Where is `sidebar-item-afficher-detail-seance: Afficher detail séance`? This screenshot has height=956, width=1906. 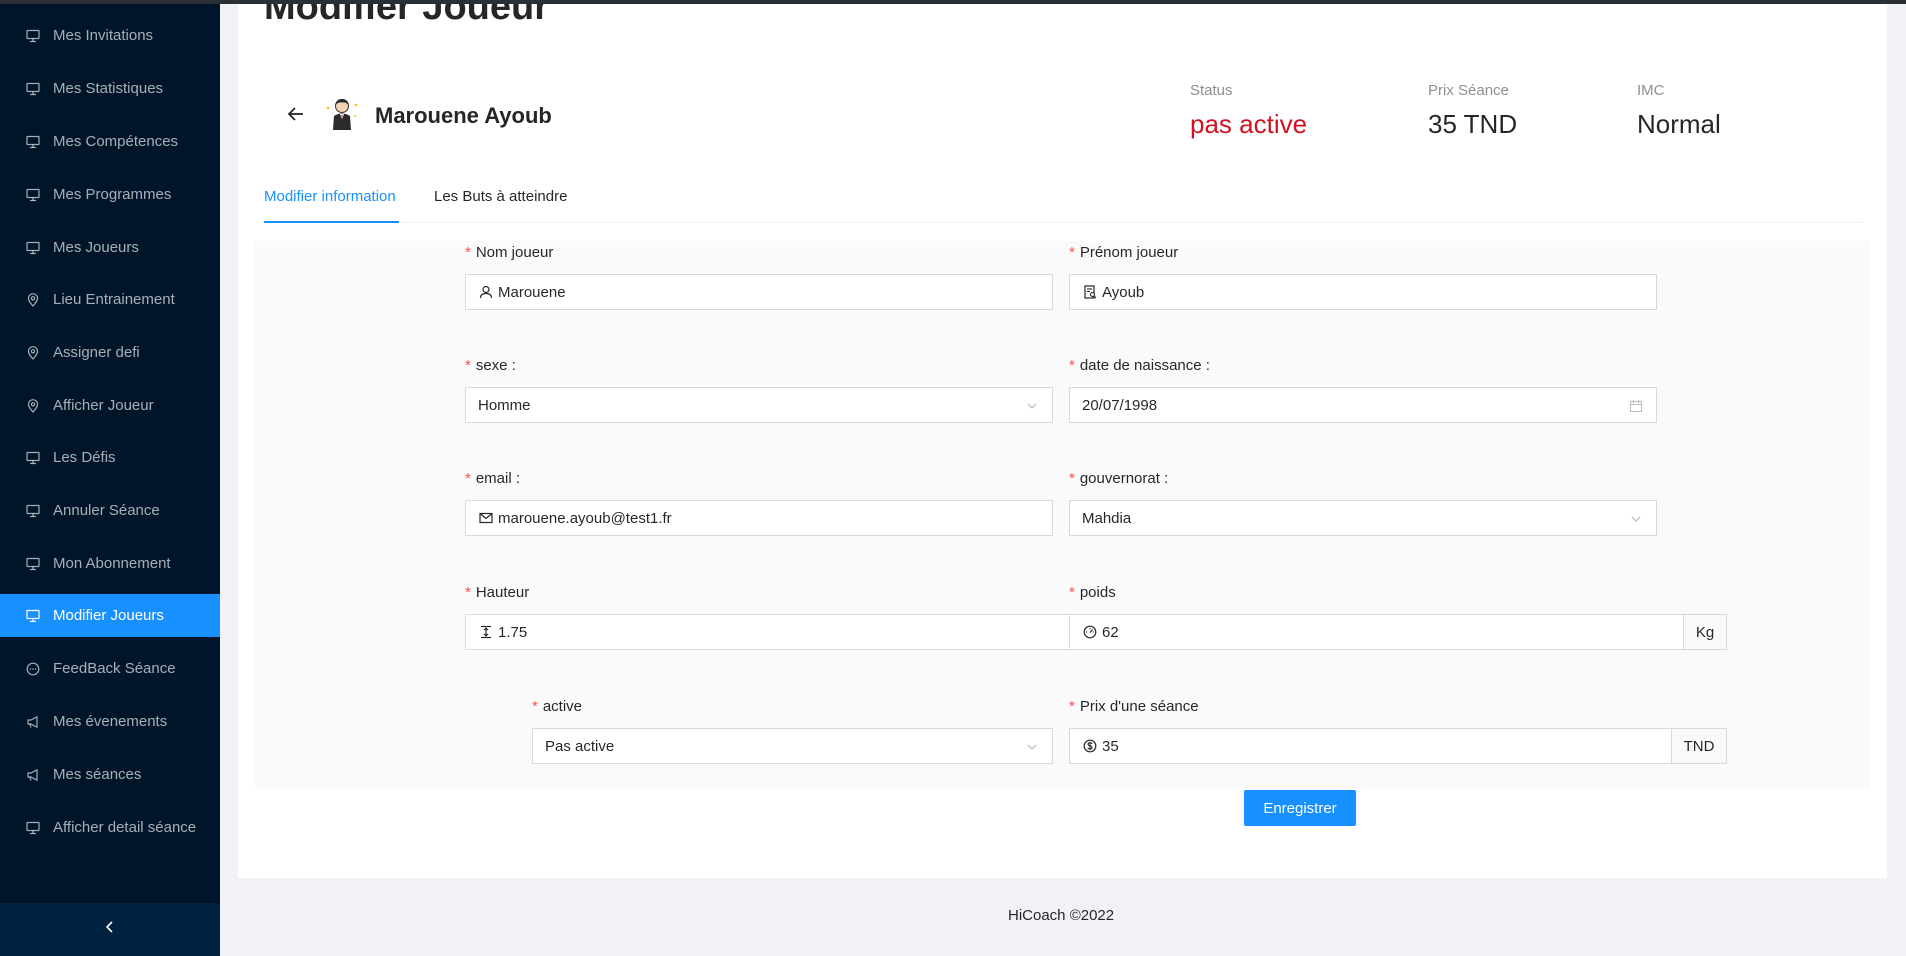 sidebar-item-afficher-detail-seance: Afficher detail séance is located at coordinates (110, 827).